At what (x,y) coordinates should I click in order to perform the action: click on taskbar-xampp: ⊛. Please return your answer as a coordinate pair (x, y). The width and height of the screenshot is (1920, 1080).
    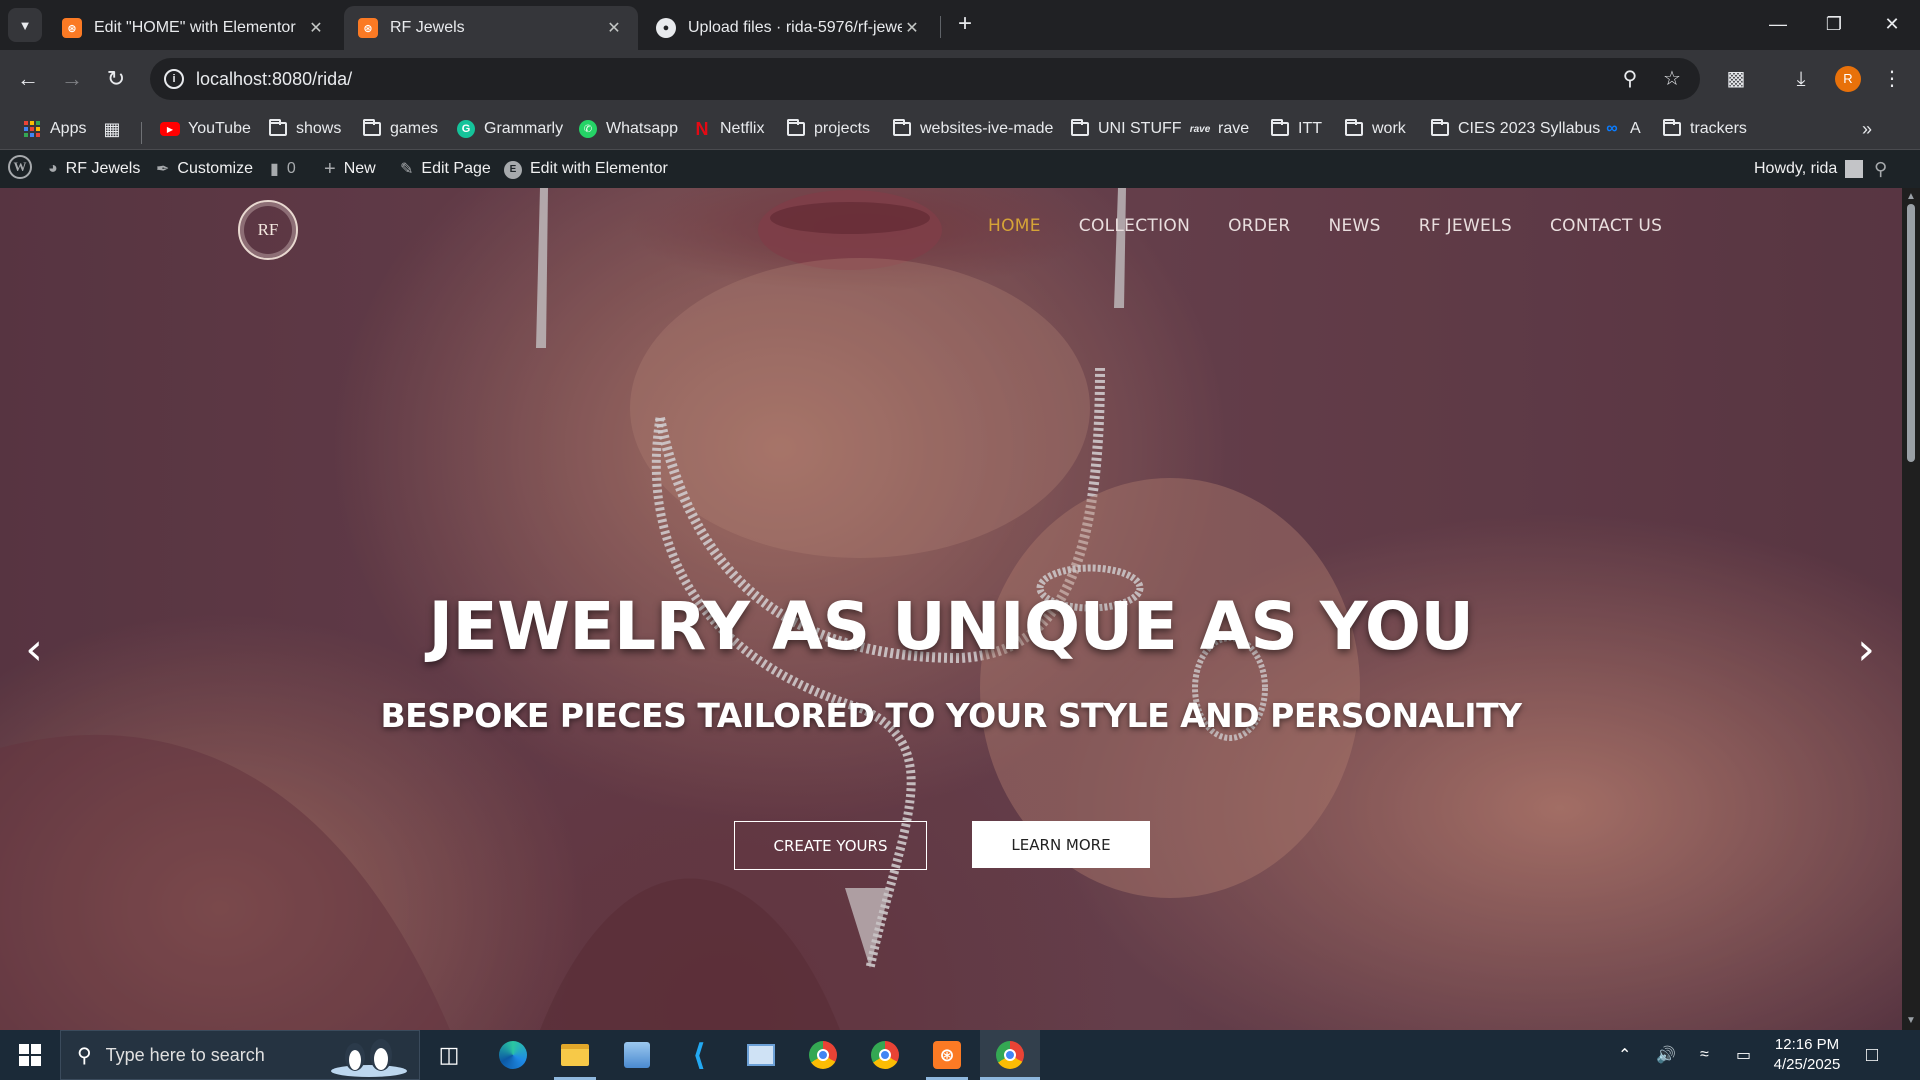
    Looking at the image, I should click on (947, 1055).